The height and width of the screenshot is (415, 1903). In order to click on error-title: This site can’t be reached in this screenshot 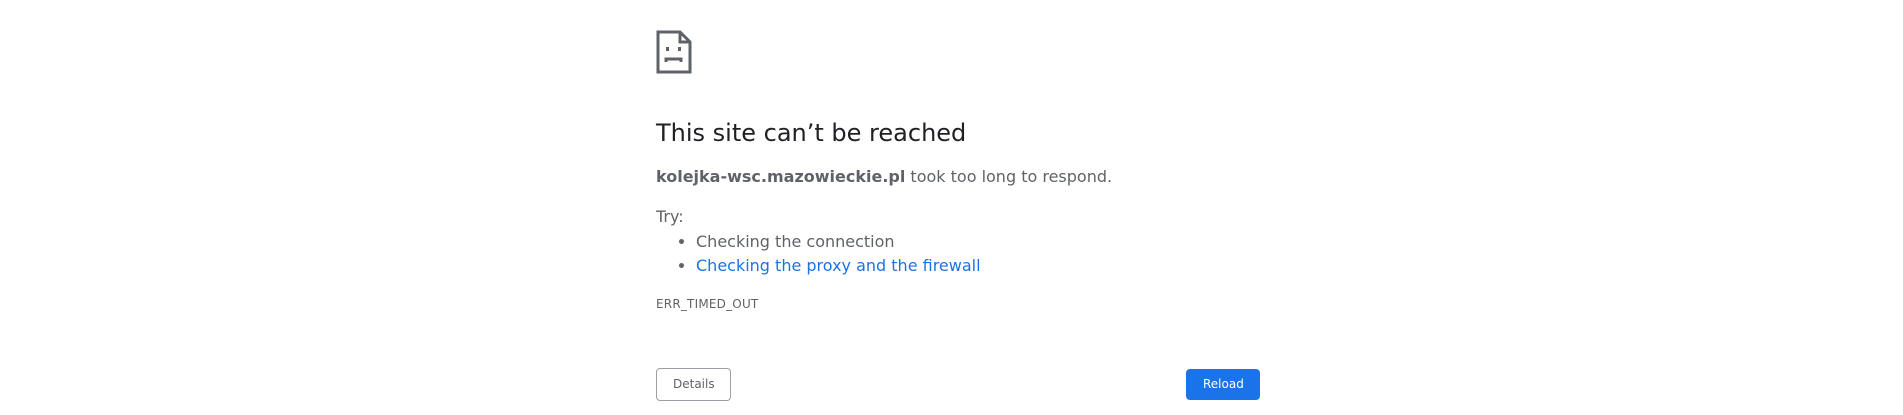, I will do `click(811, 133)`.